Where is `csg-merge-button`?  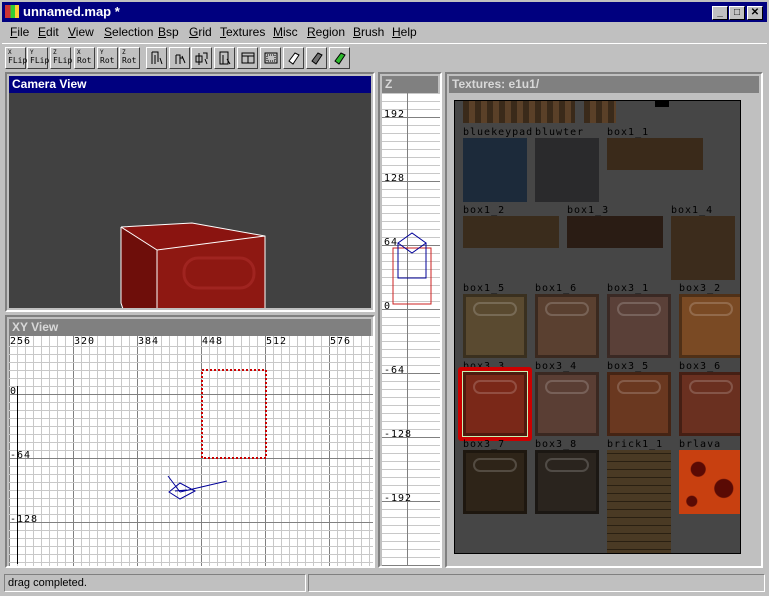
csg-merge-button is located at coordinates (270, 58).